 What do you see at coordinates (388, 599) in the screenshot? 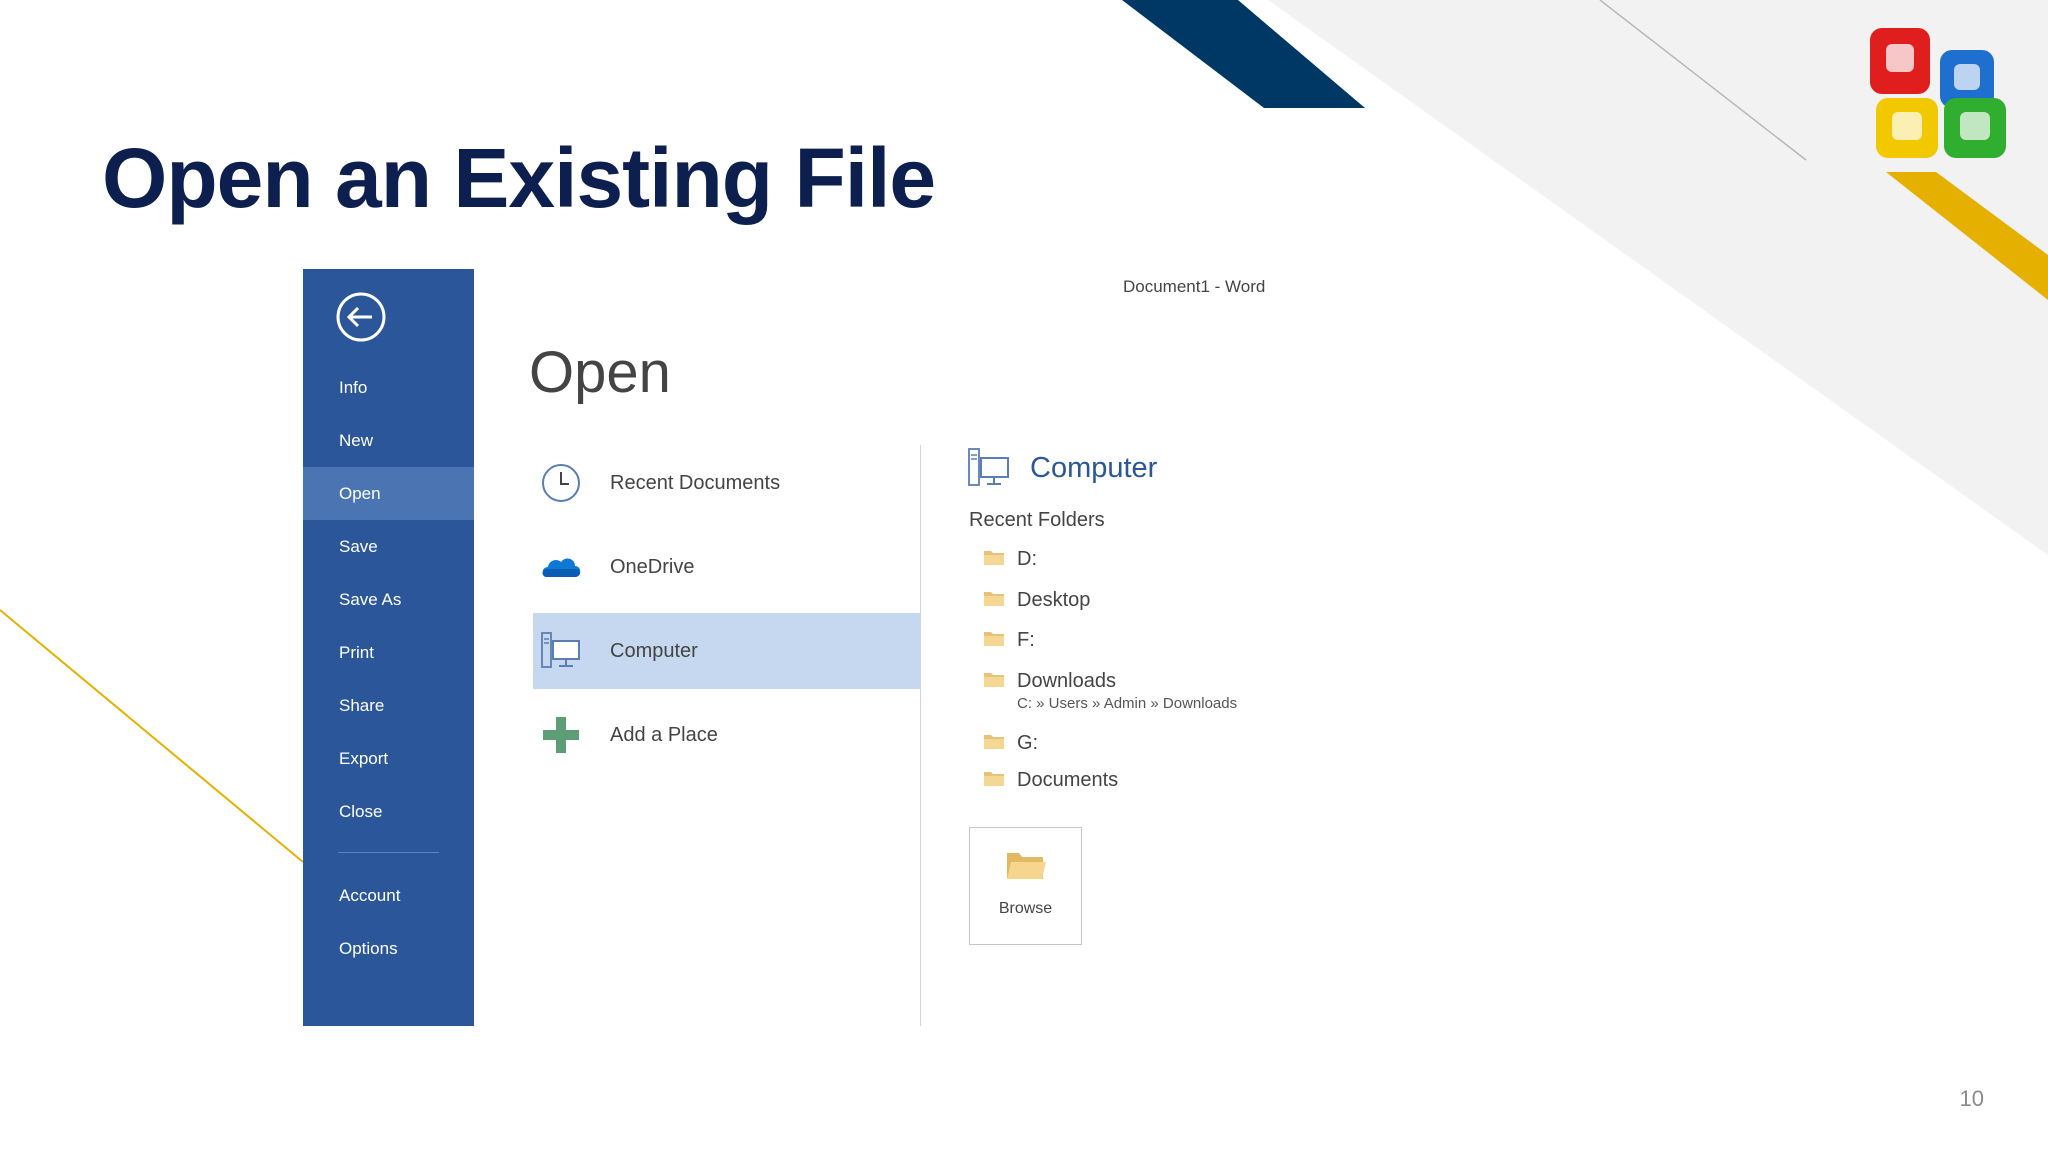
I see `sidebar-item-save-as: Save As` at bounding box center [388, 599].